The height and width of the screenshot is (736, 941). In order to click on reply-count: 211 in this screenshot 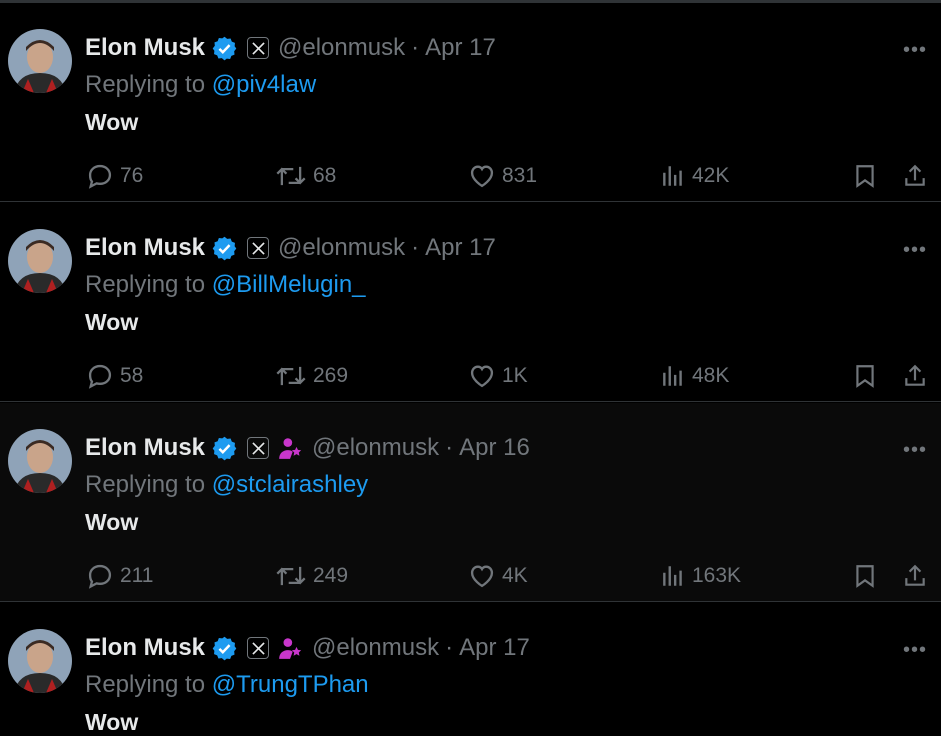, I will do `click(137, 575)`.